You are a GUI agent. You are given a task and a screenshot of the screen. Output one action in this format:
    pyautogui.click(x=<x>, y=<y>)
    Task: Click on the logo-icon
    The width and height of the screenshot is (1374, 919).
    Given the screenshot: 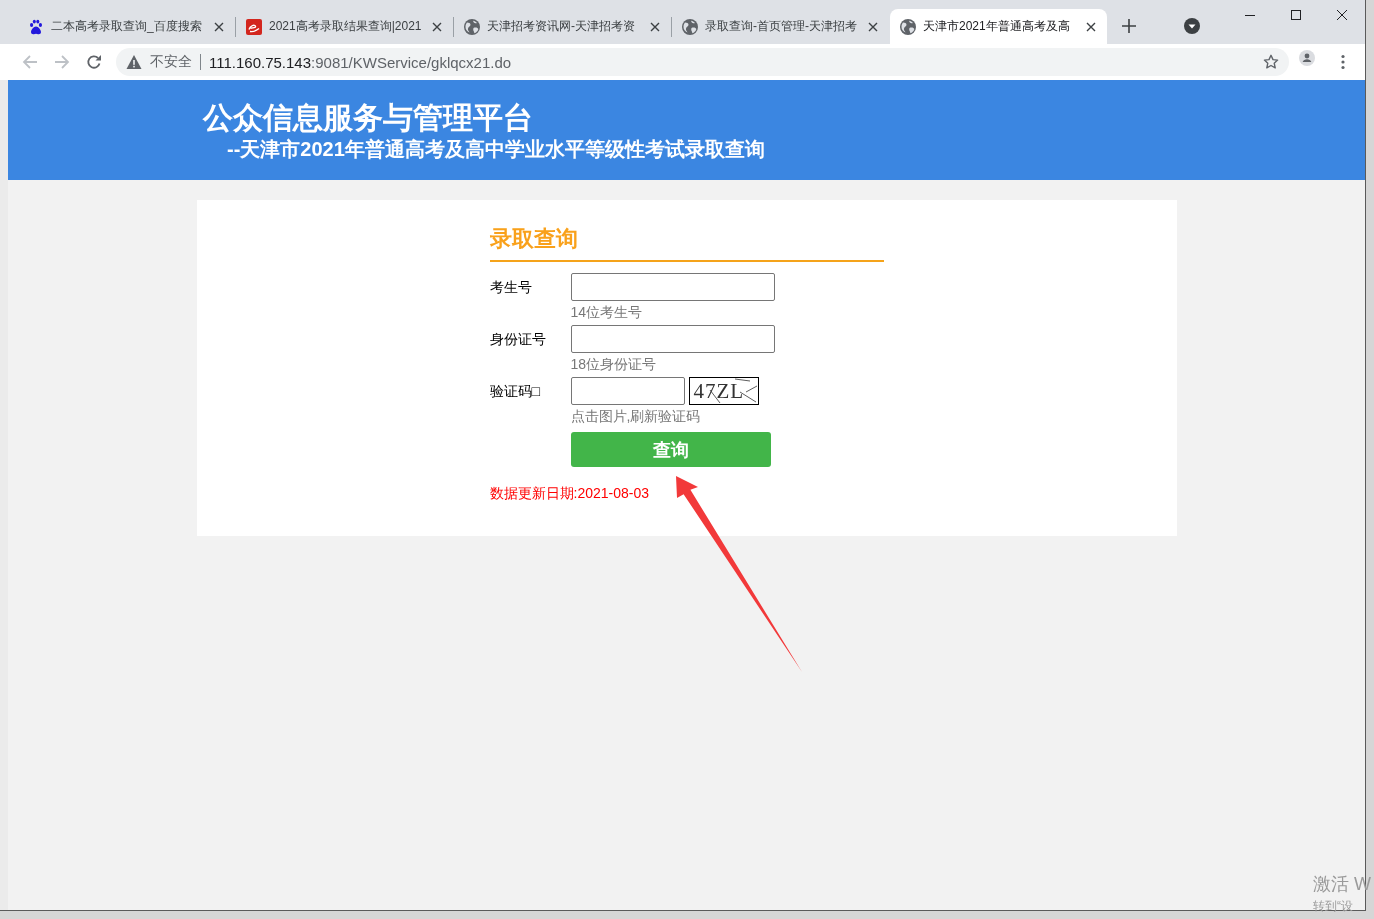 What is the action you would take?
    pyautogui.click(x=254, y=26)
    